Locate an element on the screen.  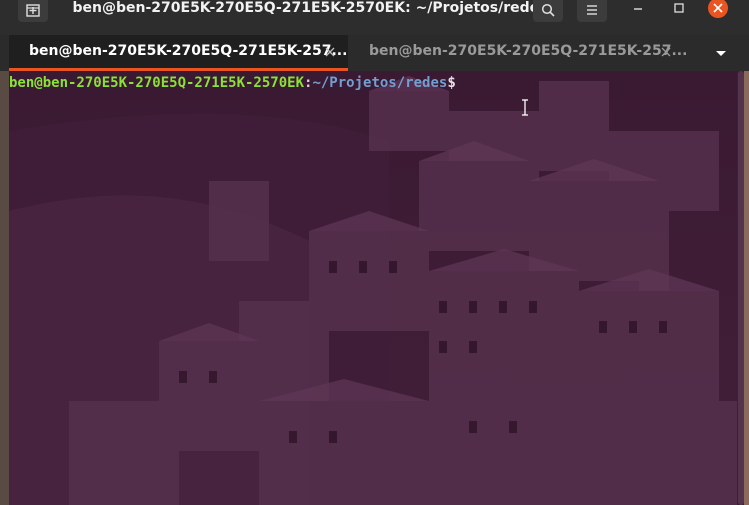
maximize-button is located at coordinates (679, 8).